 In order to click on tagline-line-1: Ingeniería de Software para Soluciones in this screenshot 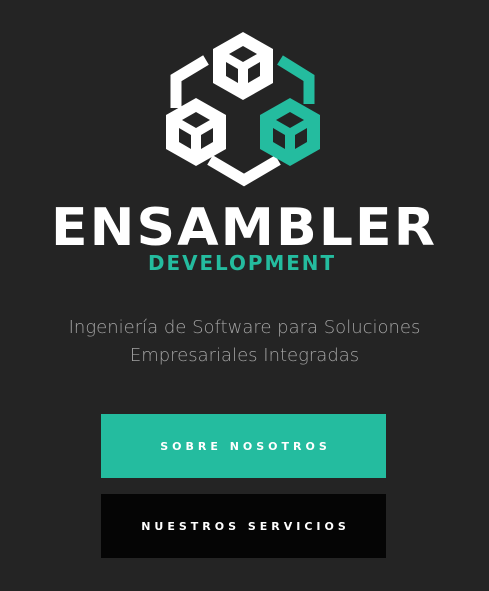, I will do `click(244, 327)`.